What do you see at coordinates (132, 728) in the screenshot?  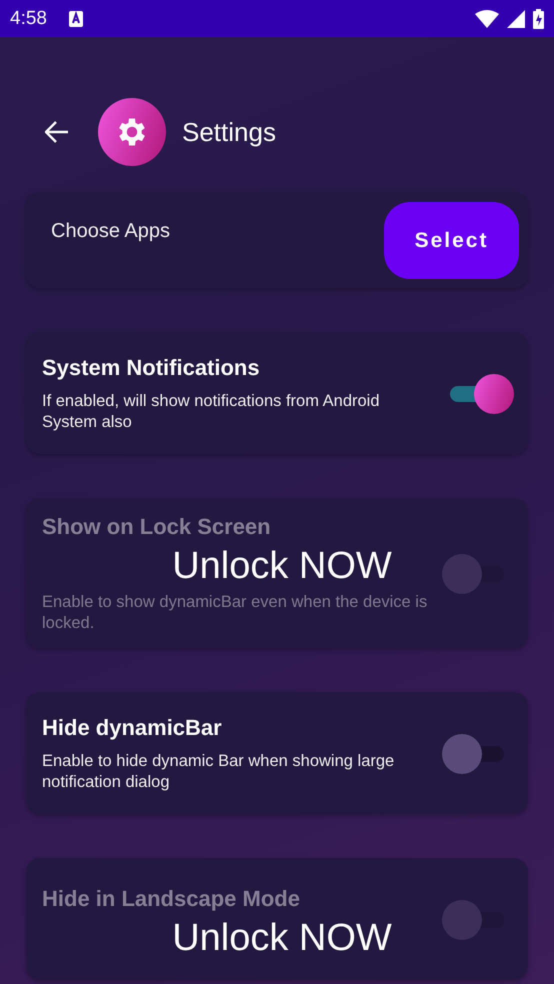 I see `setting-title: Hide dynamicBar` at bounding box center [132, 728].